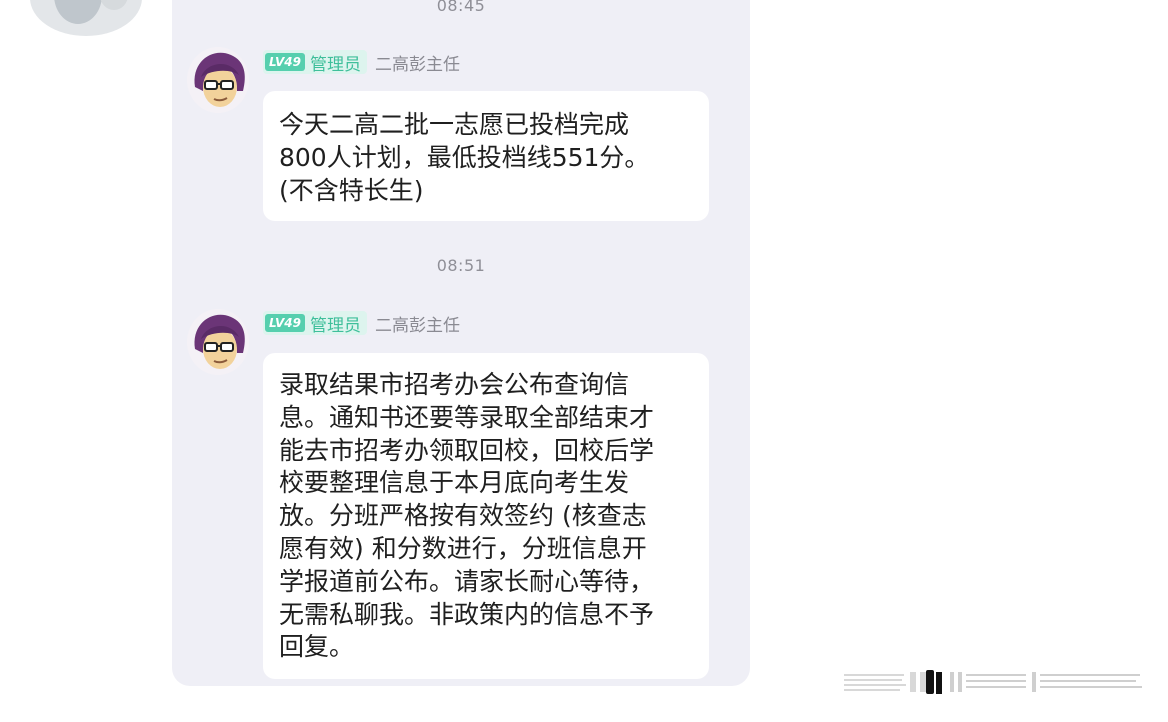 This screenshot has width=1168, height=722. Describe the element at coordinates (467, 450) in the screenshot. I see `message-line: 能去市招考办领取回校，回校后学` at that location.